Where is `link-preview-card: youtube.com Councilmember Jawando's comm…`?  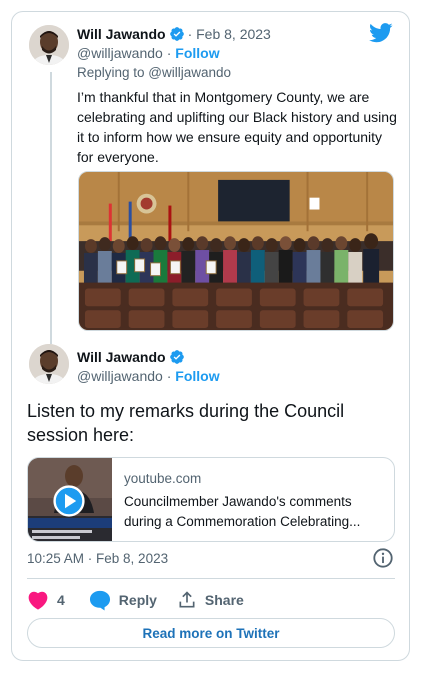
link-preview-card: youtube.com Councilmember Jawando's comm… is located at coordinates (211, 499).